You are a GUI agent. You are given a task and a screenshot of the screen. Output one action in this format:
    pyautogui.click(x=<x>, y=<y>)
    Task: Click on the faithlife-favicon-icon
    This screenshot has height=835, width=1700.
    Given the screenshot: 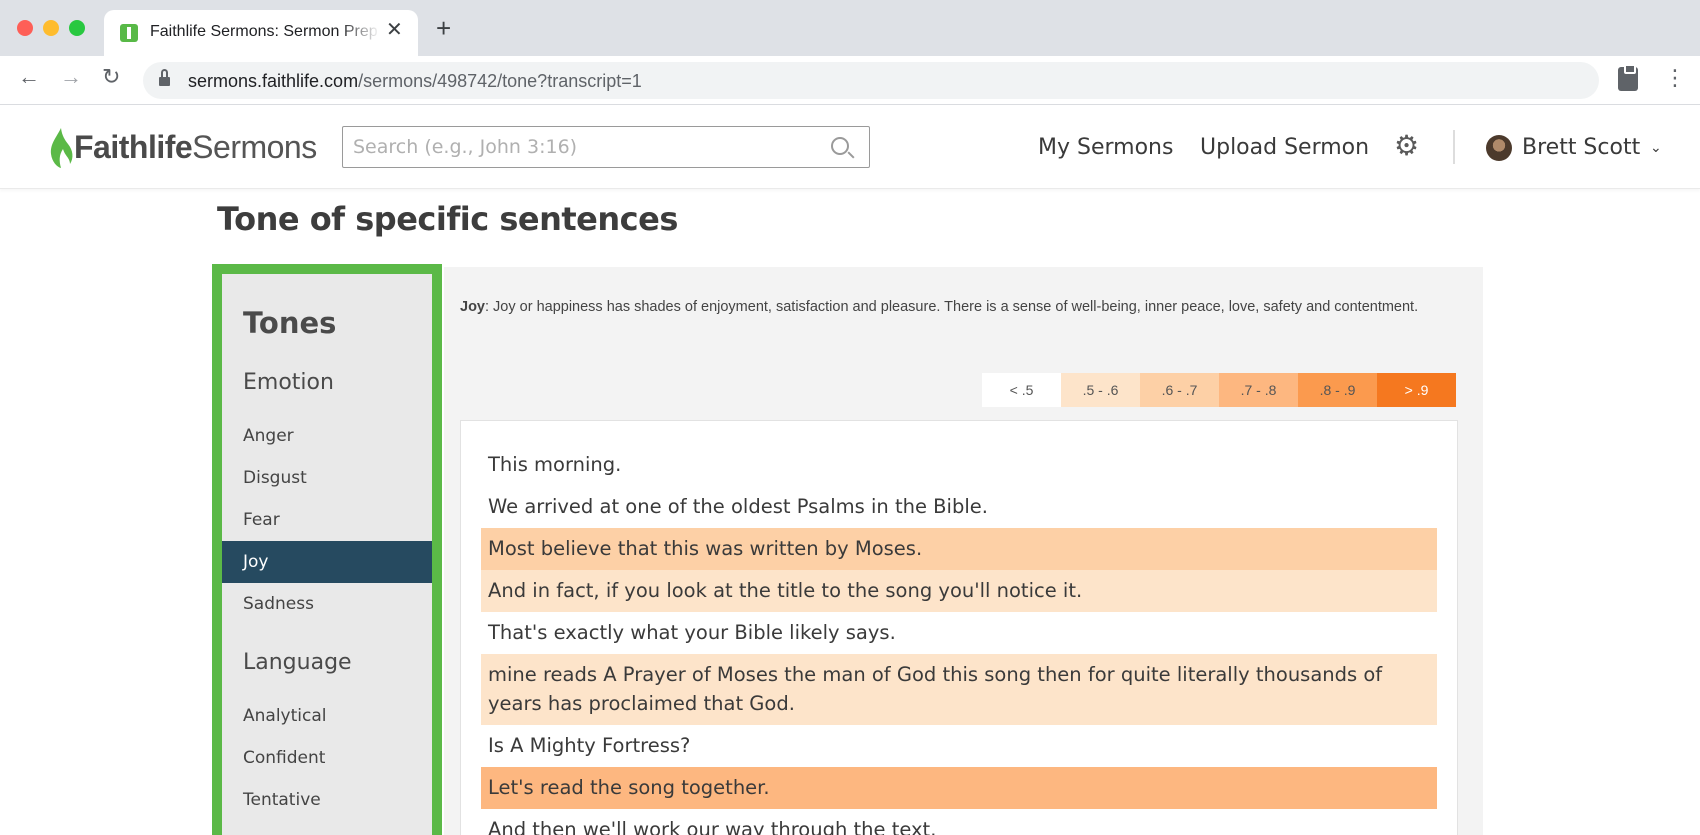 What is the action you would take?
    pyautogui.click(x=129, y=33)
    